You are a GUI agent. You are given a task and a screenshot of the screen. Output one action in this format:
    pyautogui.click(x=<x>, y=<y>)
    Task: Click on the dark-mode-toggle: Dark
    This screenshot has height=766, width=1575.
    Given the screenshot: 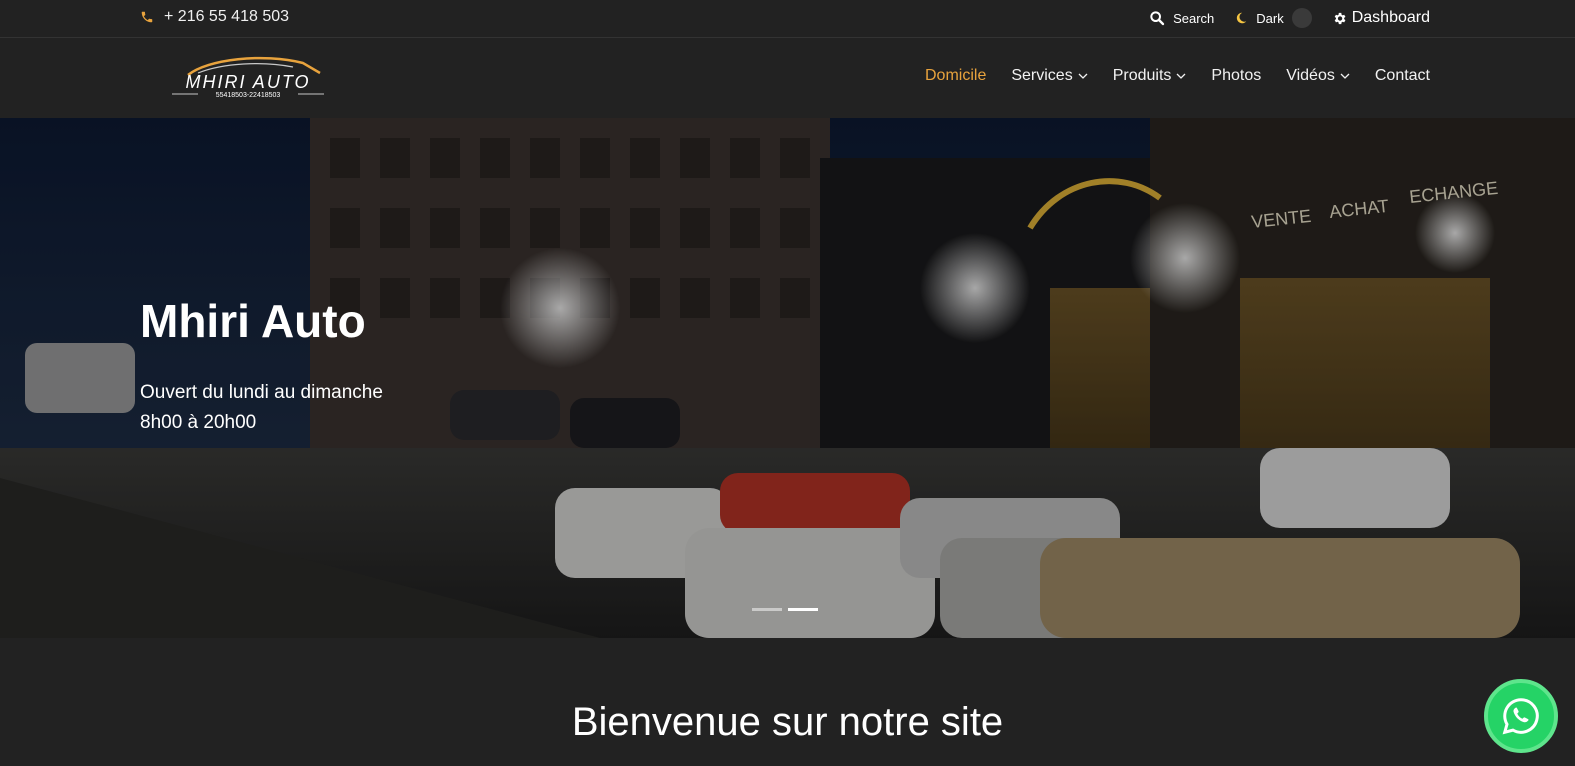 What is the action you would take?
    pyautogui.click(x=1273, y=18)
    